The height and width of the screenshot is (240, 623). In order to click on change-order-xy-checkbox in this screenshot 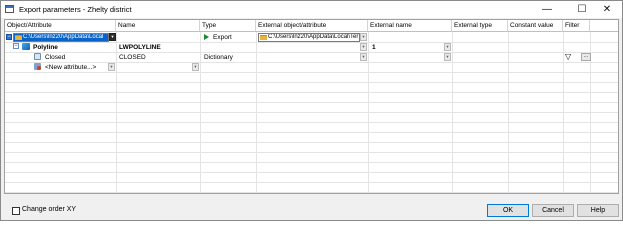, I will do `click(16, 211)`.